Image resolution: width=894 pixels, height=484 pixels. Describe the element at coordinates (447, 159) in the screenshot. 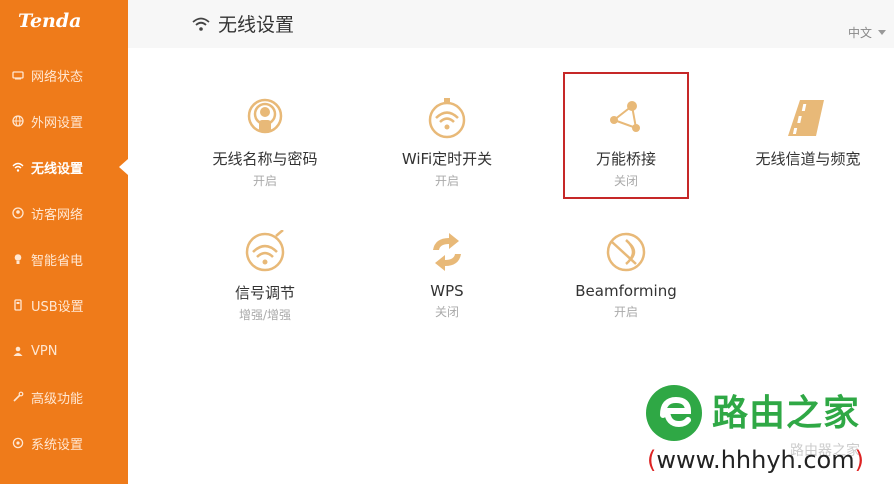

I see `tile-label: WiFi定时开关` at that location.